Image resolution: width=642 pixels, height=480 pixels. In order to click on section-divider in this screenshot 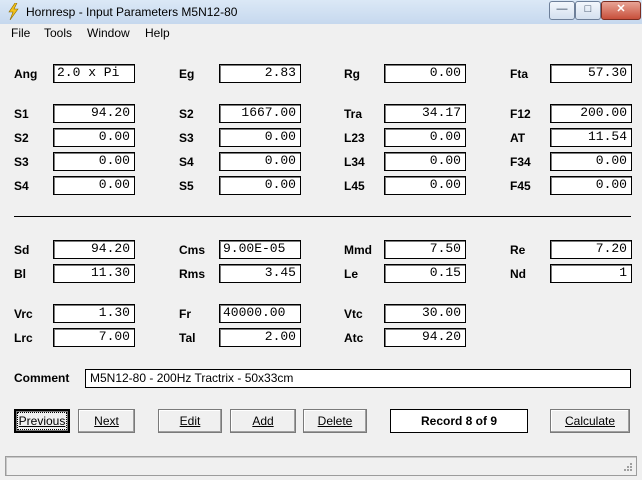, I will do `click(322, 216)`.